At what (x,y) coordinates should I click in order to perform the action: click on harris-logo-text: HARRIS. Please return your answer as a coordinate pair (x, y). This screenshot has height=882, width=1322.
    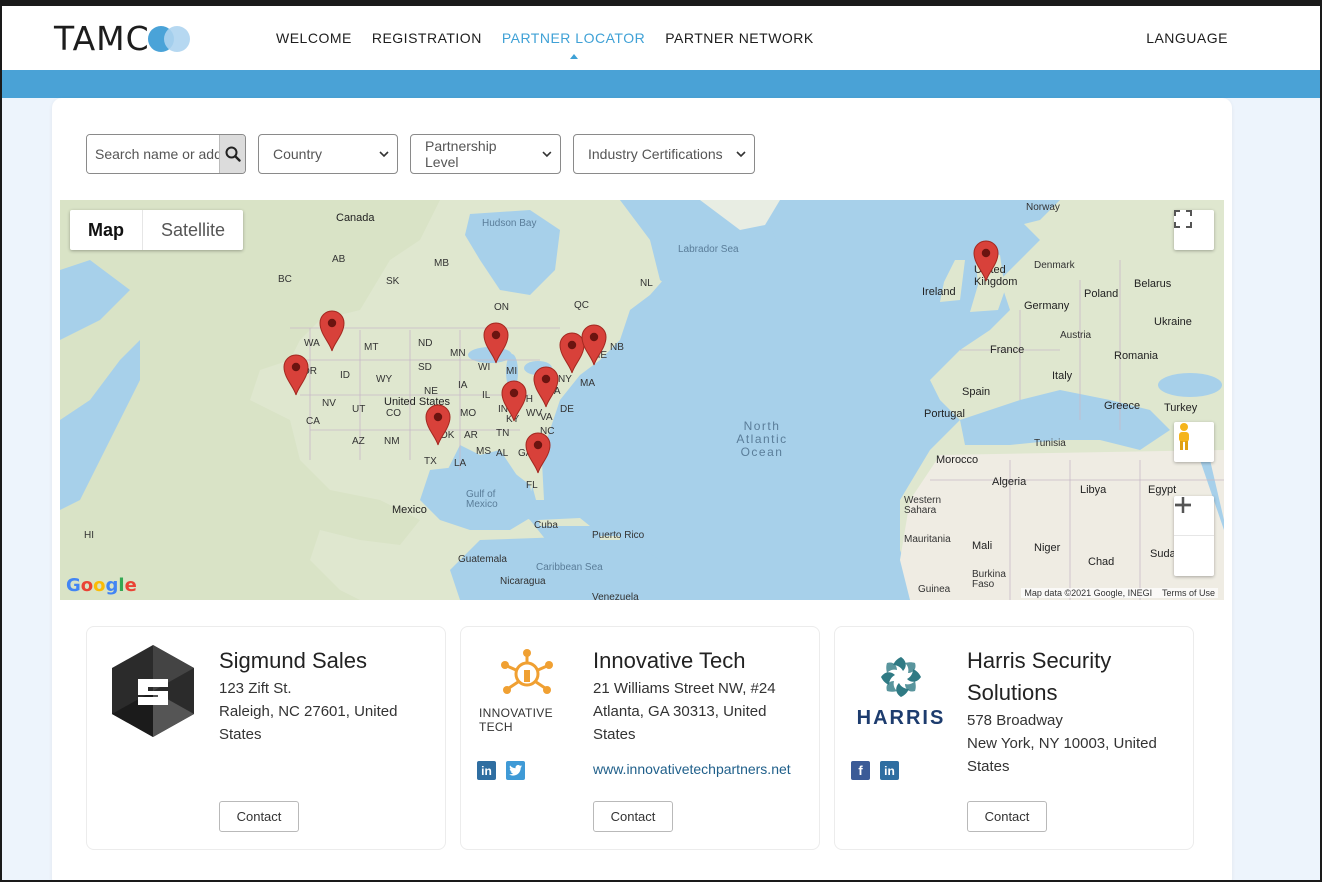
    Looking at the image, I should click on (901, 717).